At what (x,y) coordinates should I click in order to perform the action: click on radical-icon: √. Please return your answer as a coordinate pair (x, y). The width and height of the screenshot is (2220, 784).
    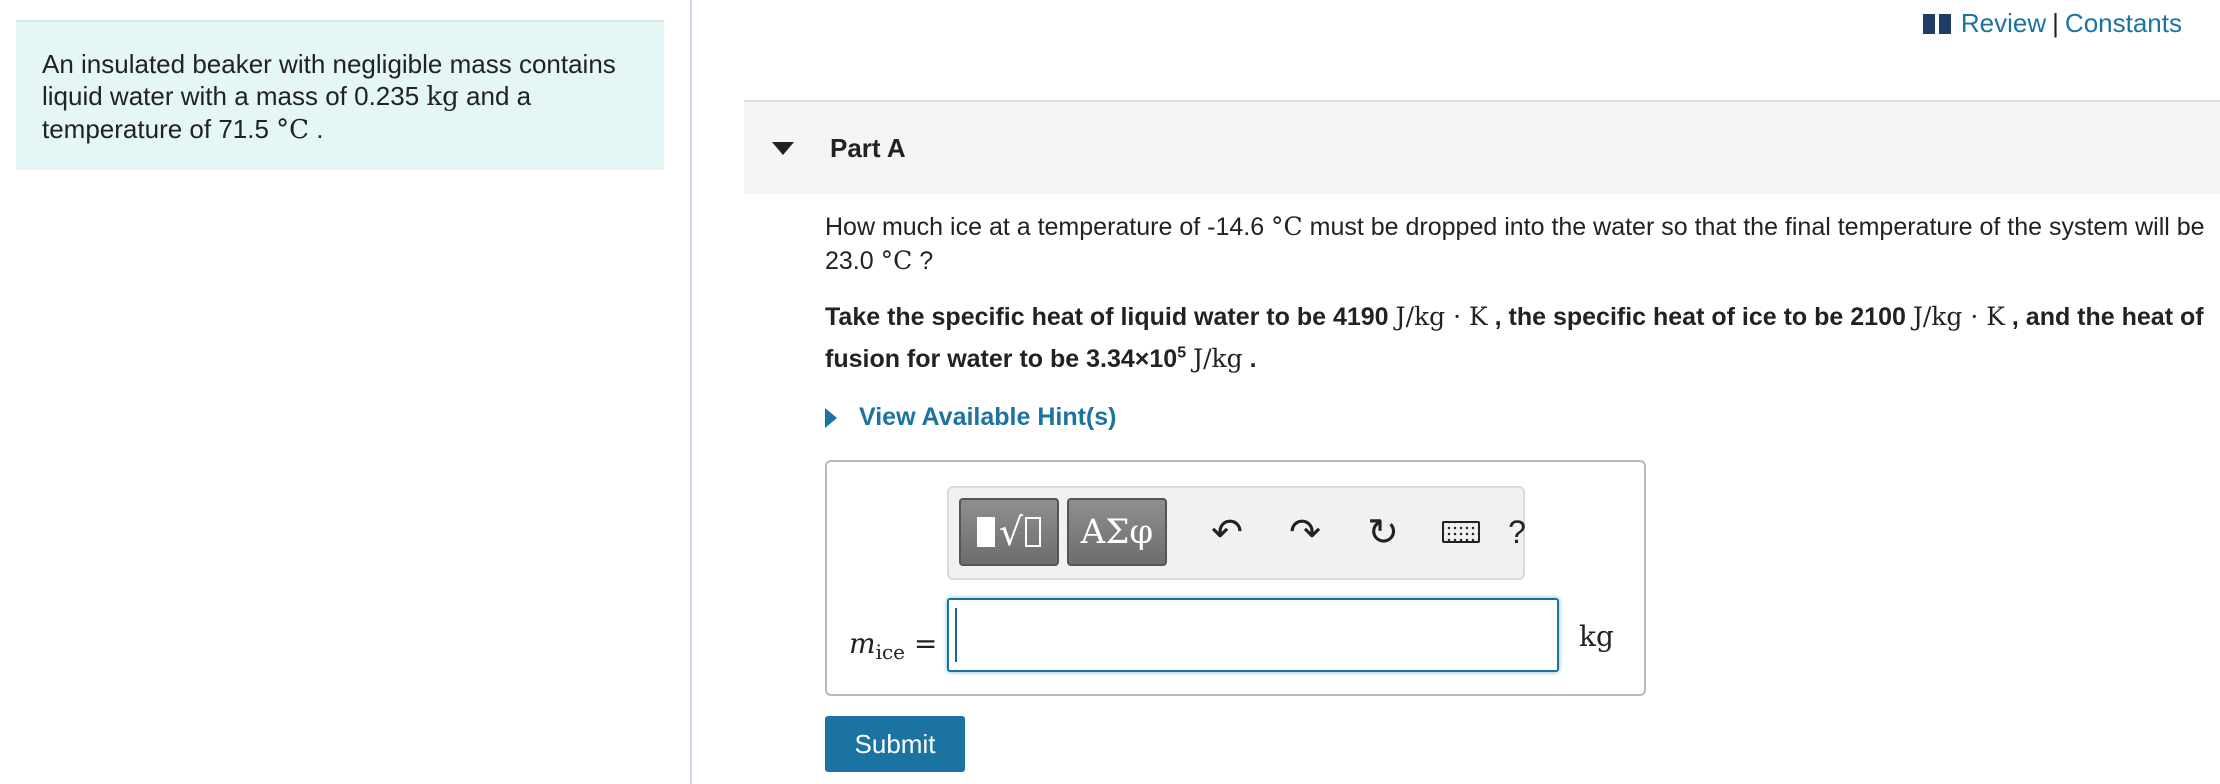
    Looking at the image, I should click on (1011, 532).